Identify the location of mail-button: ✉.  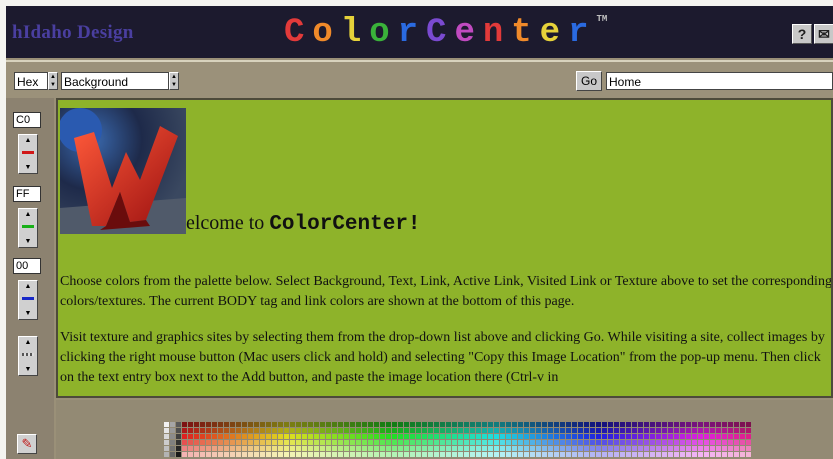
(823, 34).